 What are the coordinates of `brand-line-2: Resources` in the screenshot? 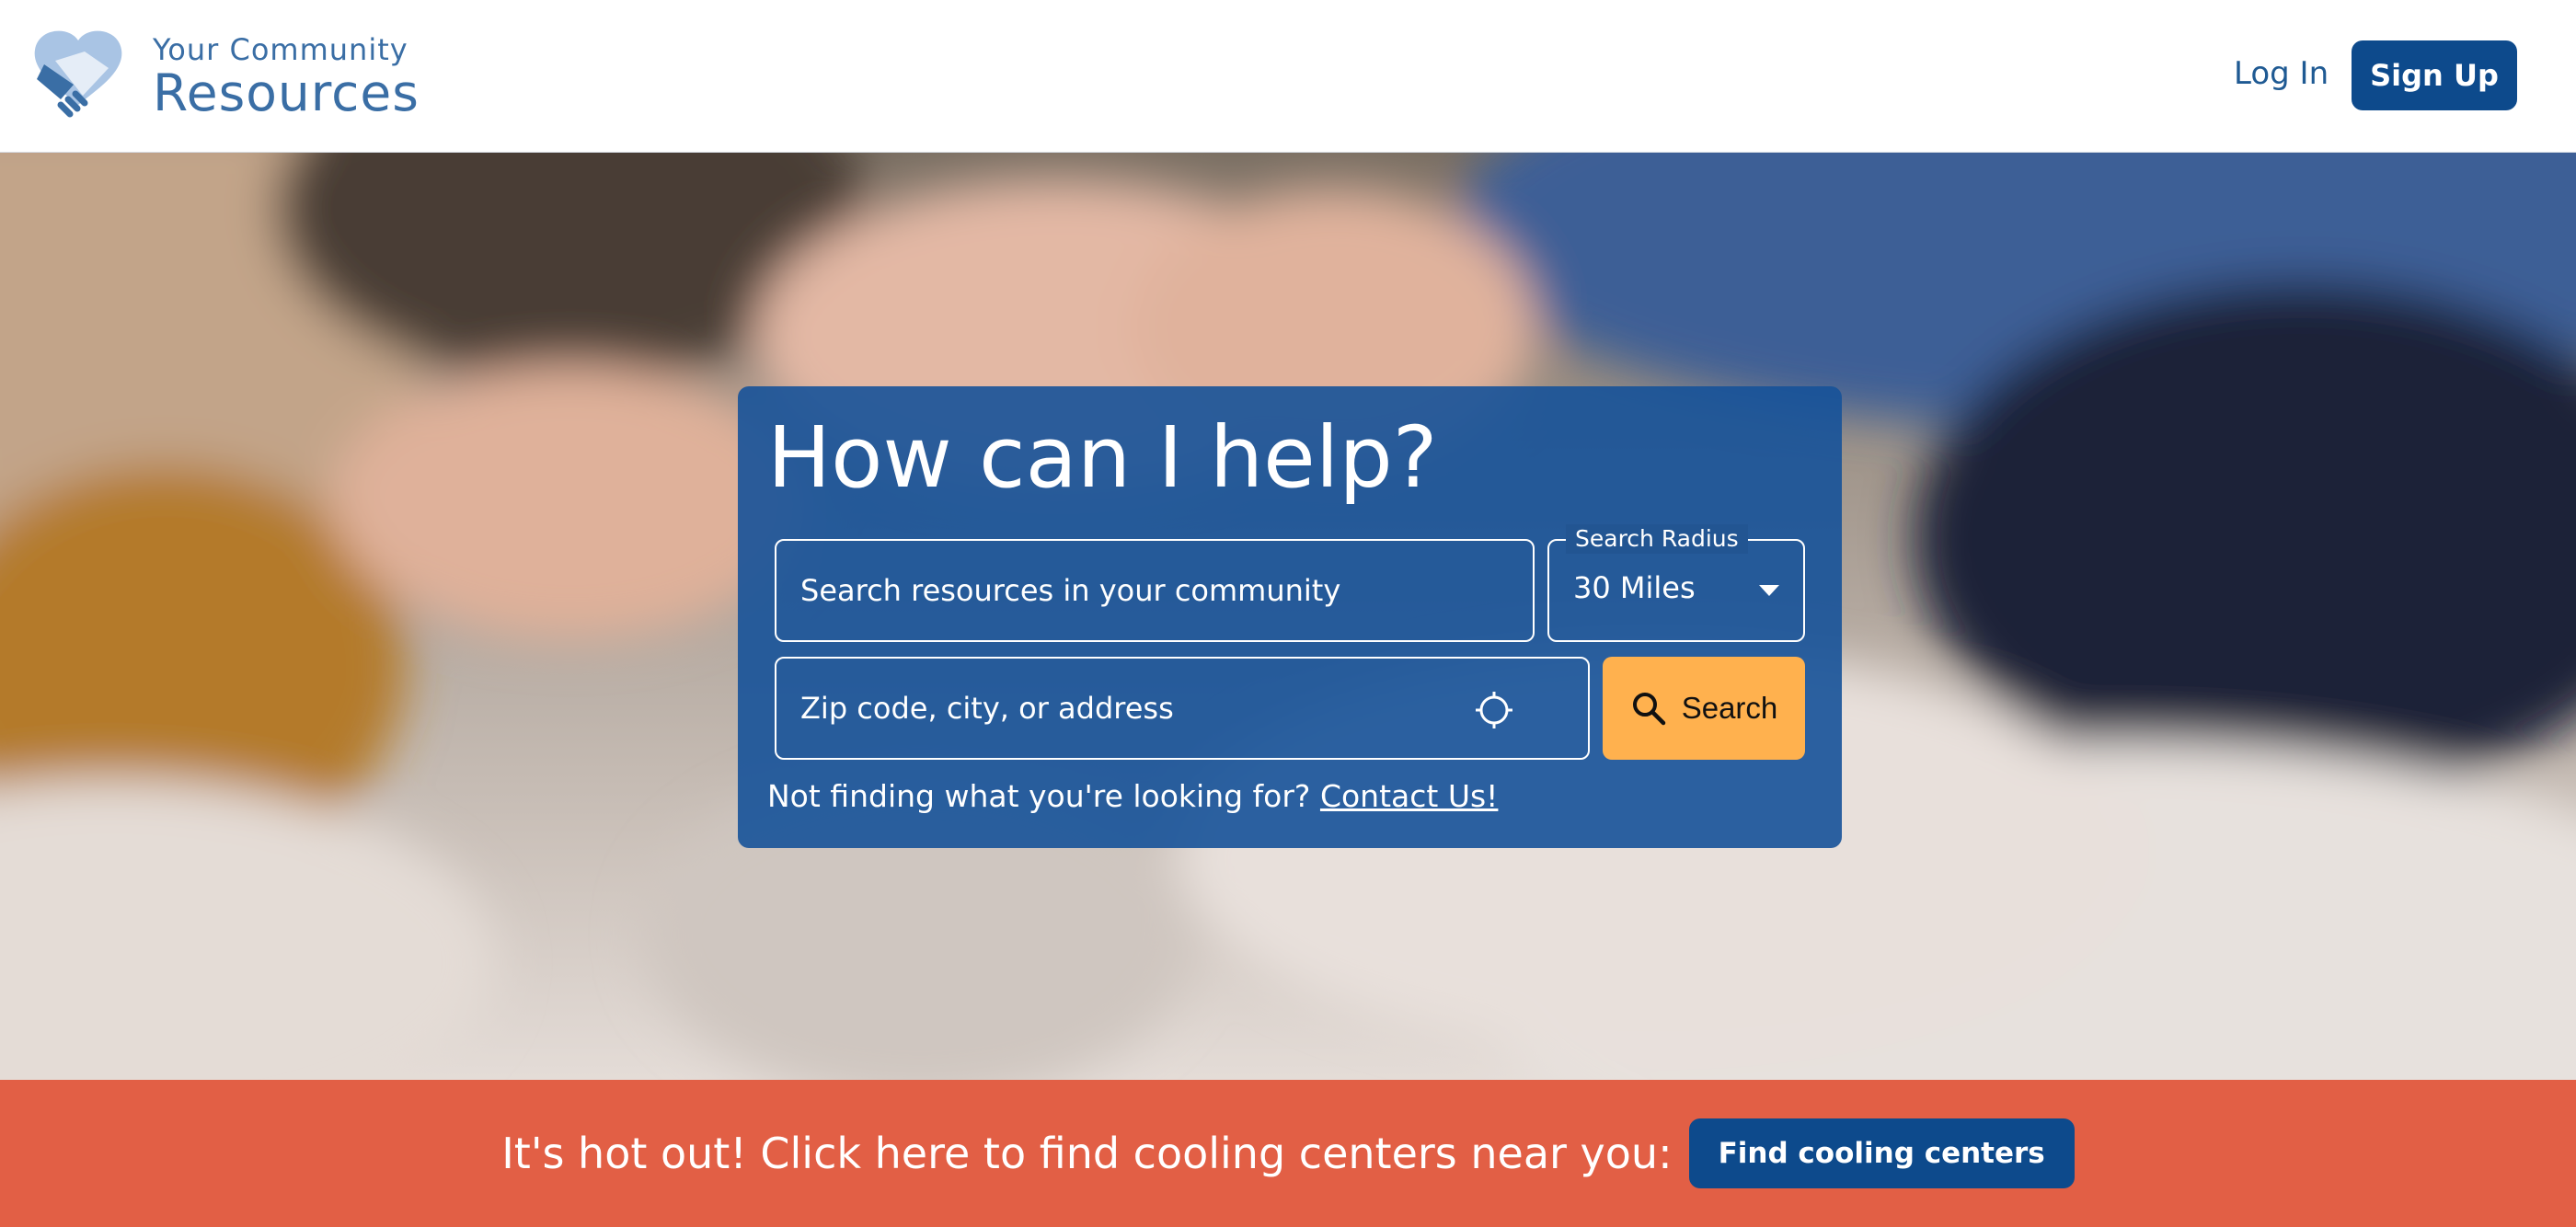 It's located at (286, 92).